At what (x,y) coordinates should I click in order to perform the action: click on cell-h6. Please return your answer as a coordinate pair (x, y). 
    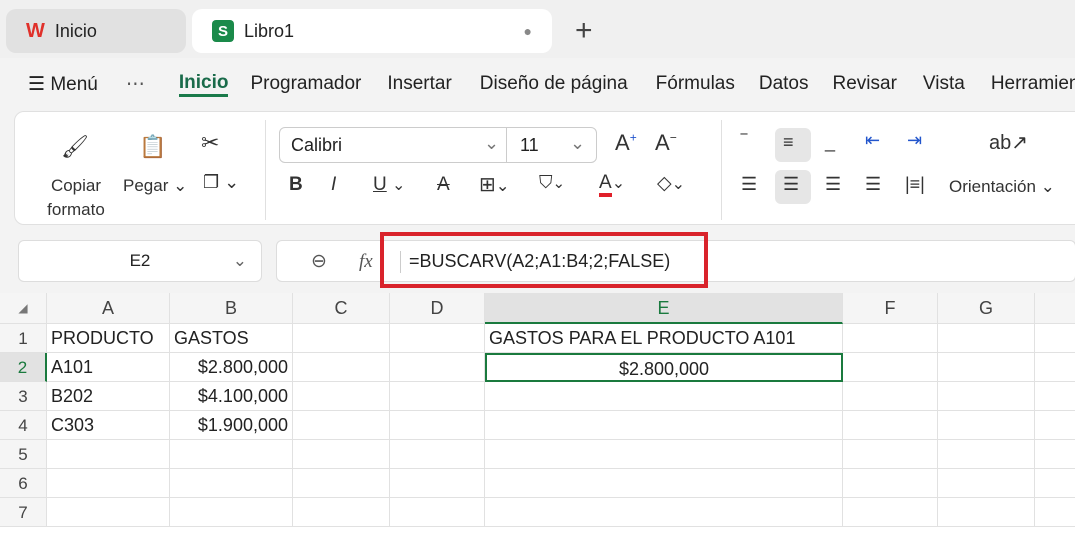
    Looking at the image, I should click on (1055, 483).